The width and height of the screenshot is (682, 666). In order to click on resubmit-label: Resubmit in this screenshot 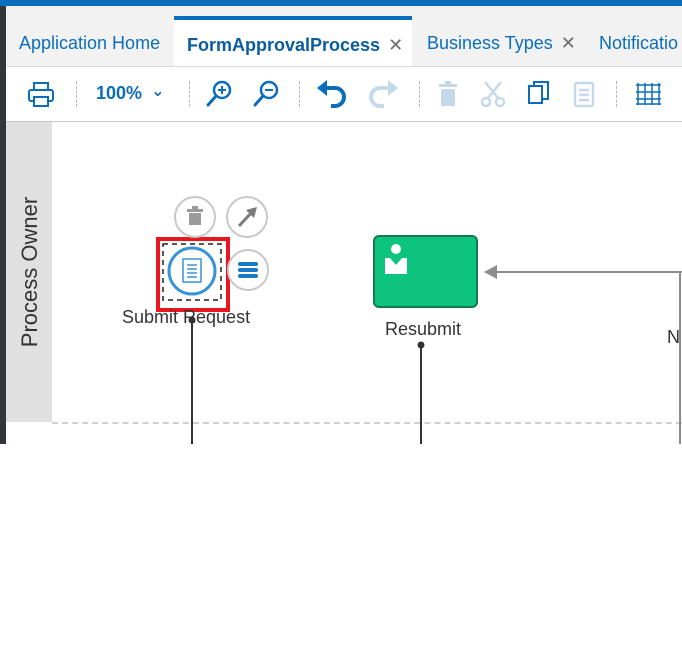, I will do `click(423, 329)`.